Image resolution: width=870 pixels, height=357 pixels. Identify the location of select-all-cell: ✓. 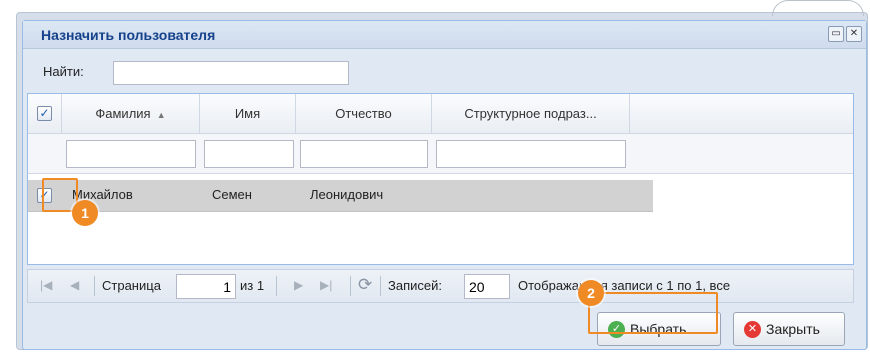
(45, 114).